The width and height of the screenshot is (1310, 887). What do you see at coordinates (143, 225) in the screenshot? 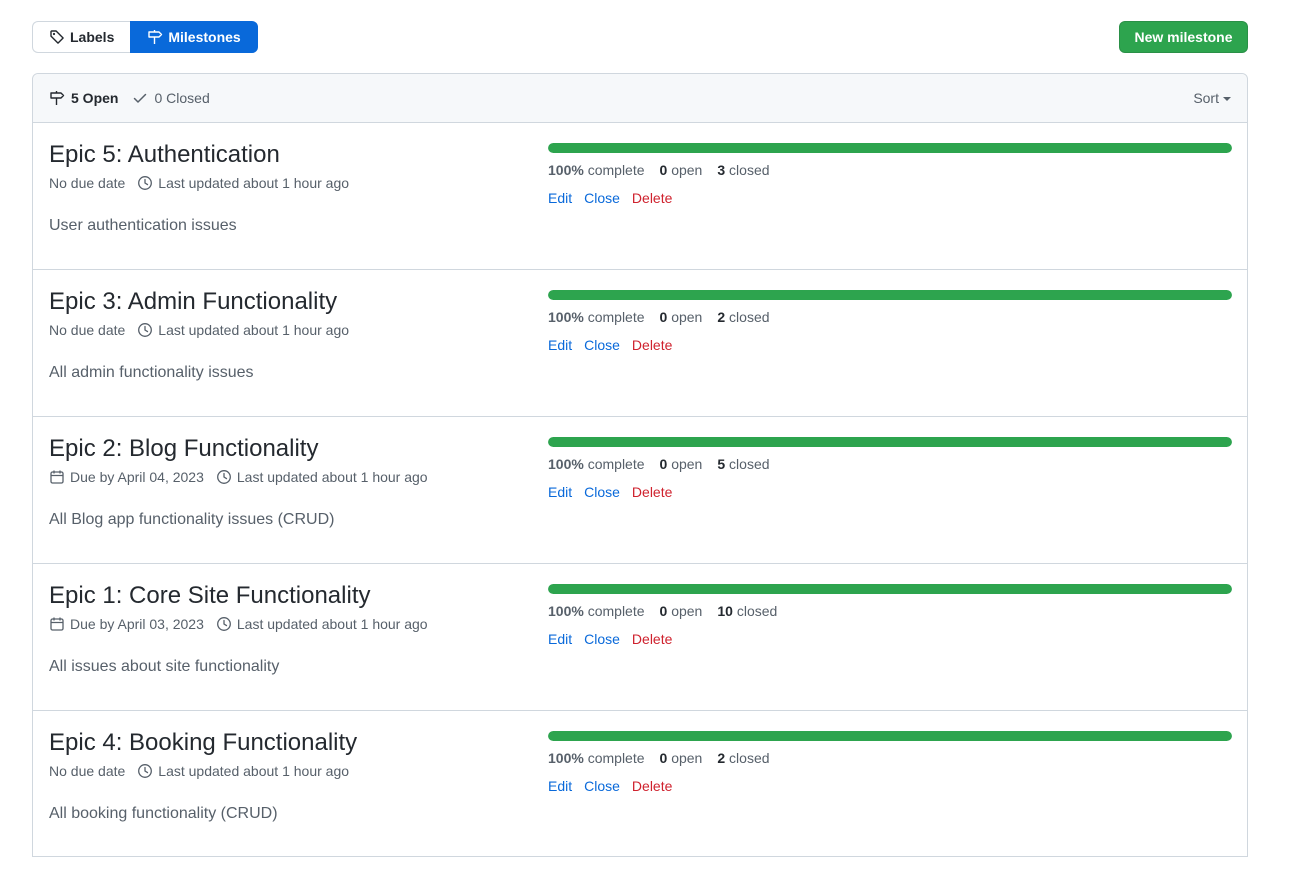
I see `milestone-description: User authentication issues` at bounding box center [143, 225].